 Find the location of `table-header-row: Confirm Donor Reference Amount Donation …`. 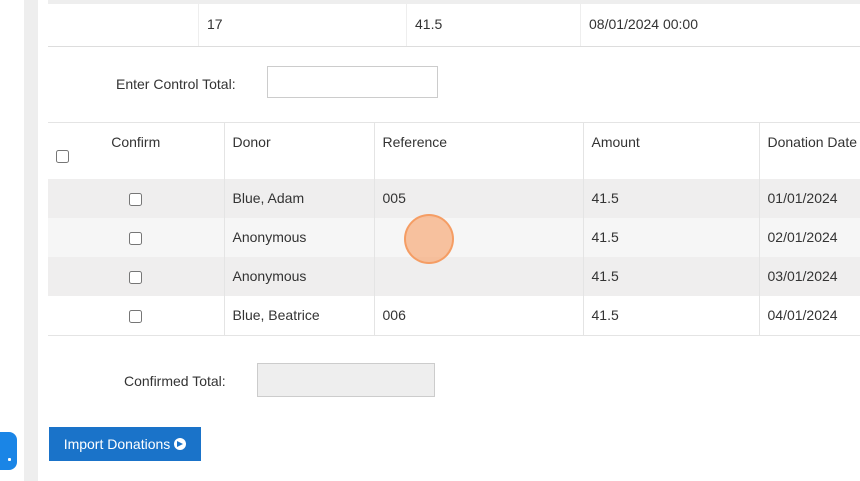

table-header-row: Confirm Donor Reference Amount Donation … is located at coordinates (454, 150).